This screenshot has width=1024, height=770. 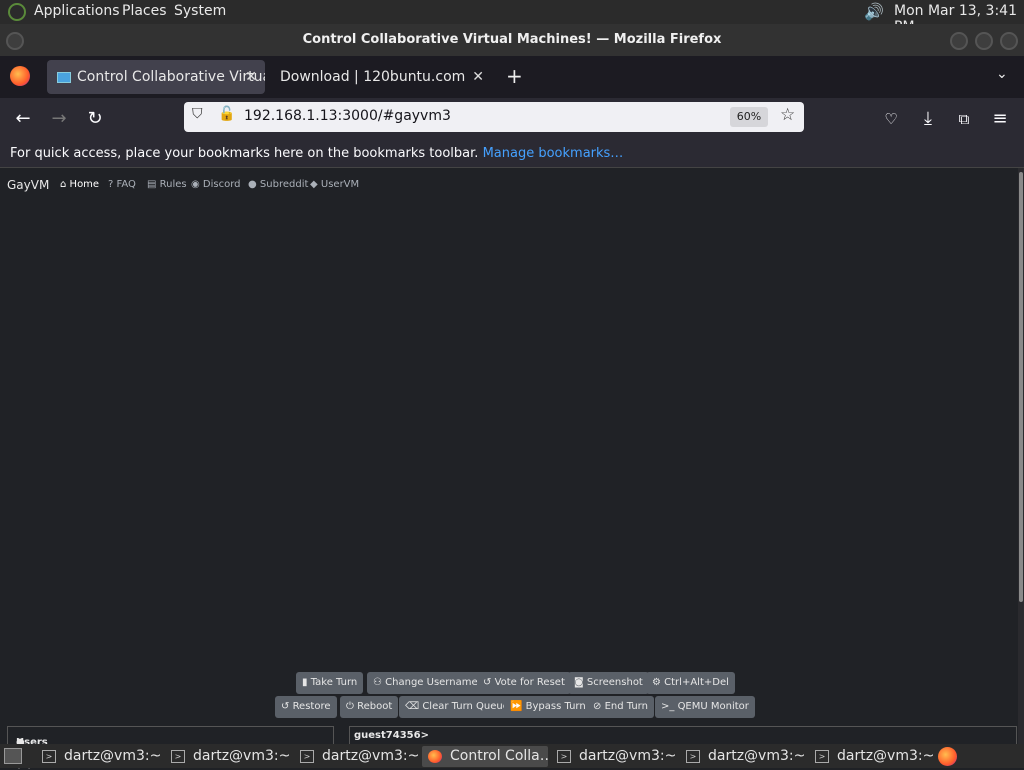 What do you see at coordinates (683, 736) in the screenshot?
I see `chat-panel: guest74356>` at bounding box center [683, 736].